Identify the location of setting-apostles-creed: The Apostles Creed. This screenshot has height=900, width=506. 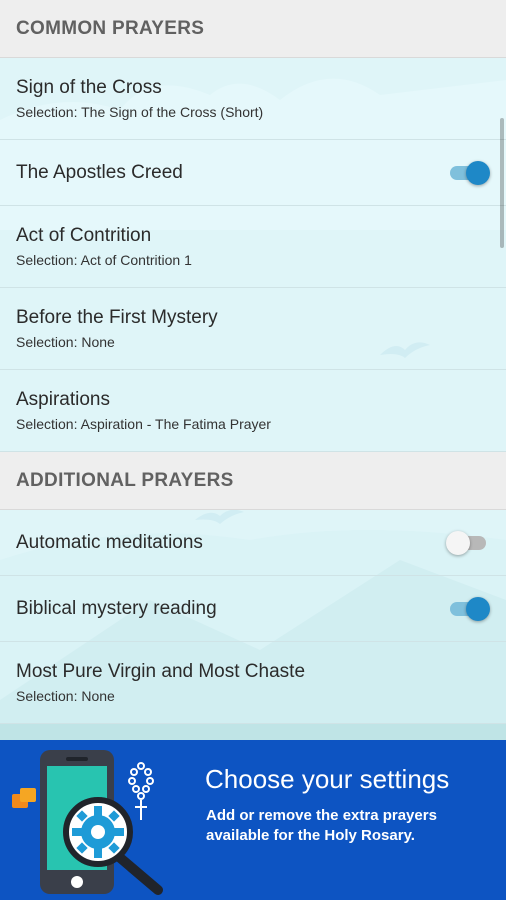
(253, 173).